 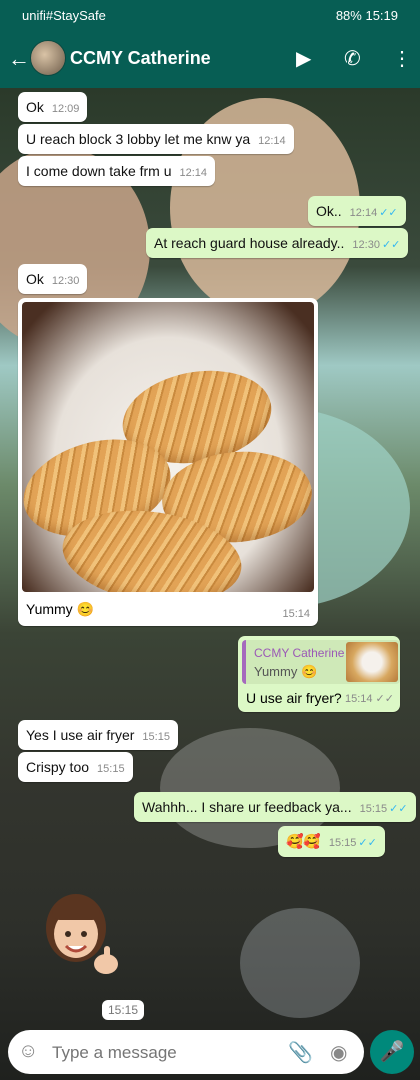 What do you see at coordinates (300, 1052) in the screenshot?
I see `attach-icon: 📎` at bounding box center [300, 1052].